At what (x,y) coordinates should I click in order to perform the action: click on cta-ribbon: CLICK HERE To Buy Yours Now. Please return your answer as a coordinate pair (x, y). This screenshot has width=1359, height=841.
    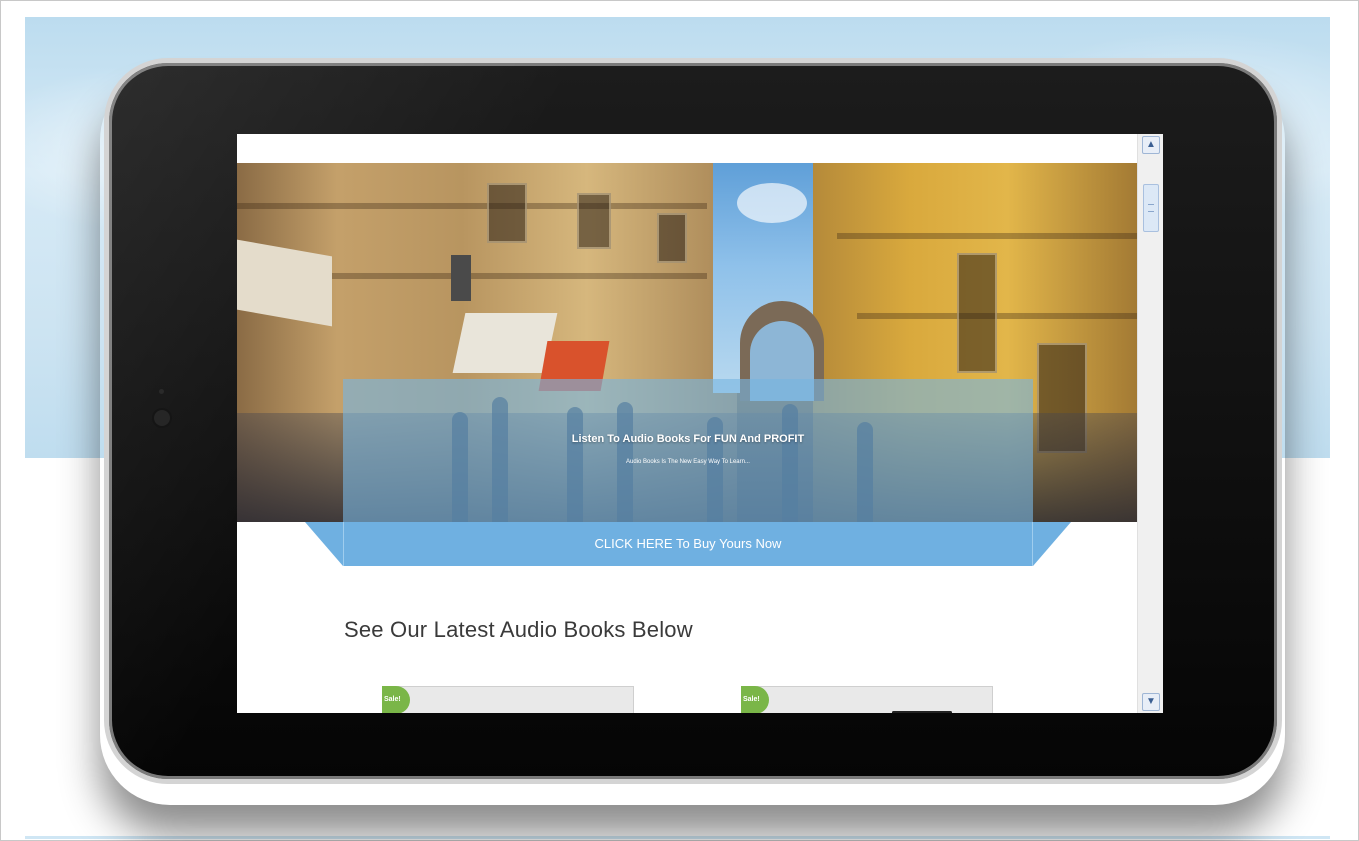
    Looking at the image, I should click on (687, 544).